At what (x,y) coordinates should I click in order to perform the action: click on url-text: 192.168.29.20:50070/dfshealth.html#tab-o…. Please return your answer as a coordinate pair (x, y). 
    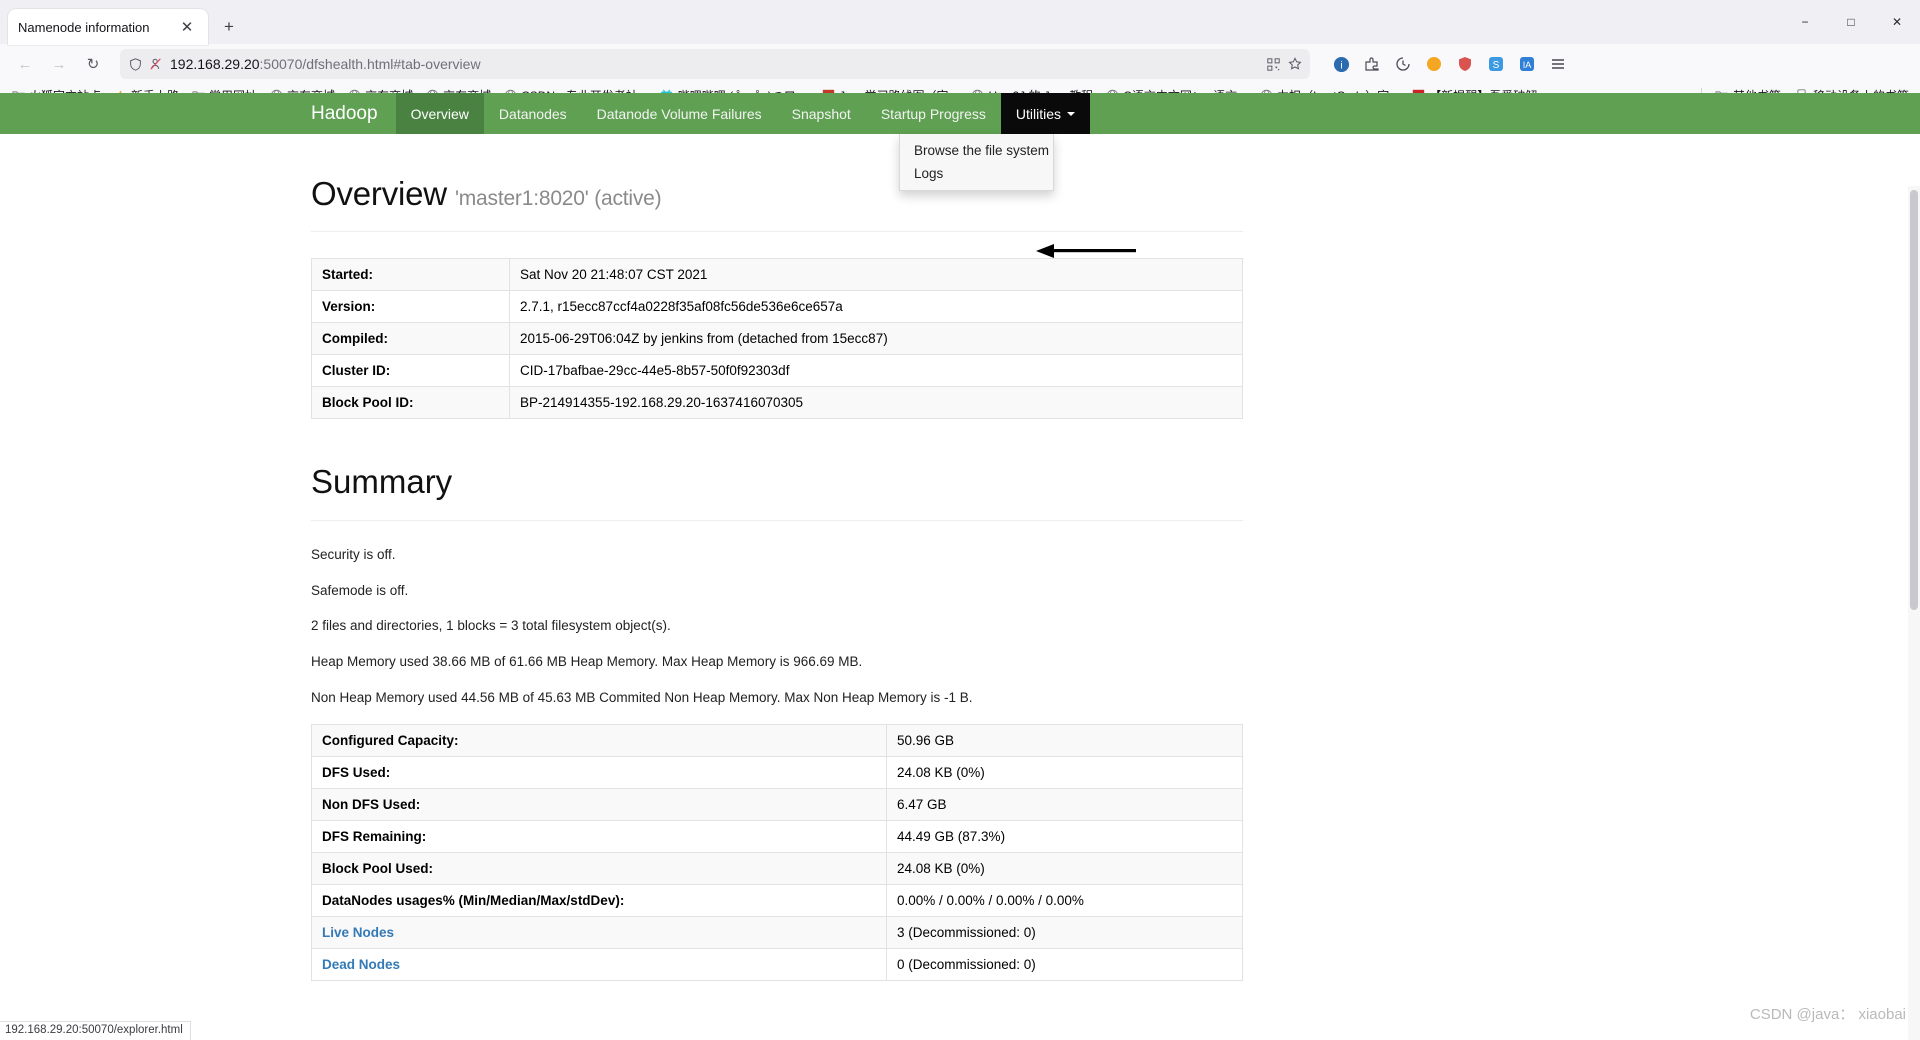
    Looking at the image, I should click on (714, 64).